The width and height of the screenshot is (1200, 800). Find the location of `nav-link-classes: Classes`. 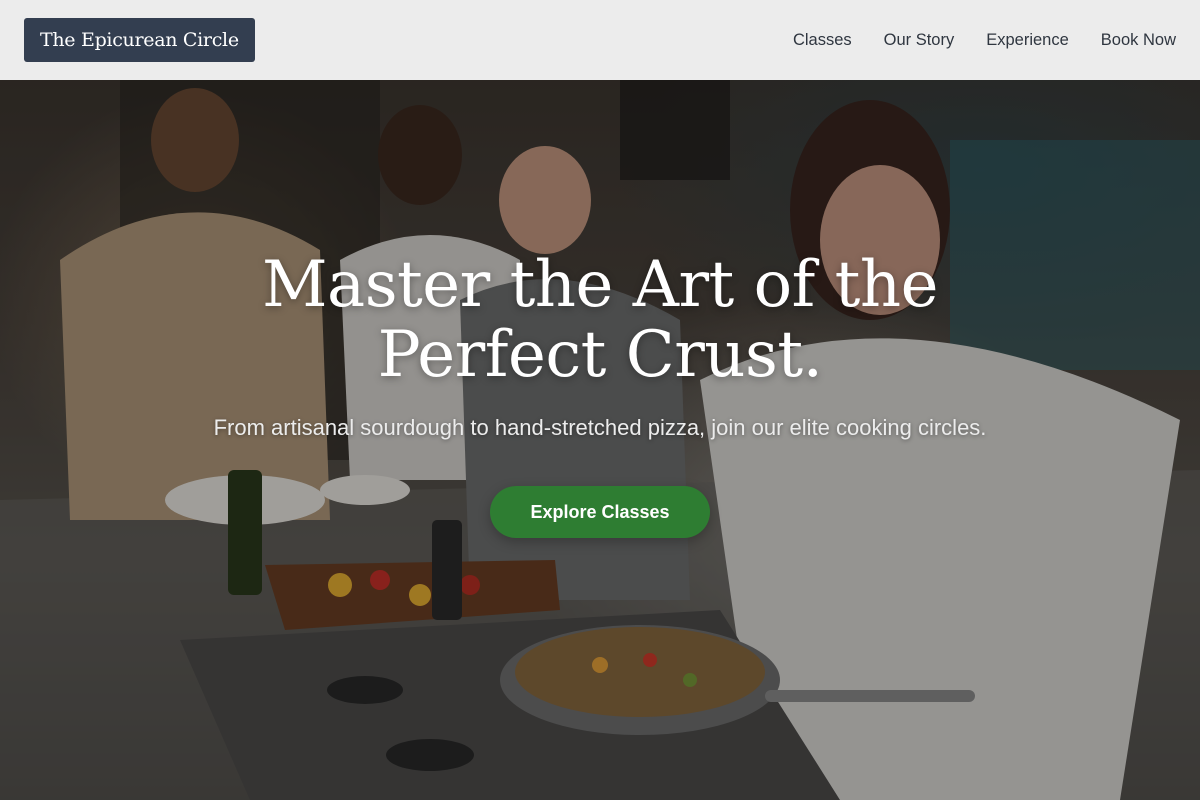

nav-link-classes: Classes is located at coordinates (822, 40).